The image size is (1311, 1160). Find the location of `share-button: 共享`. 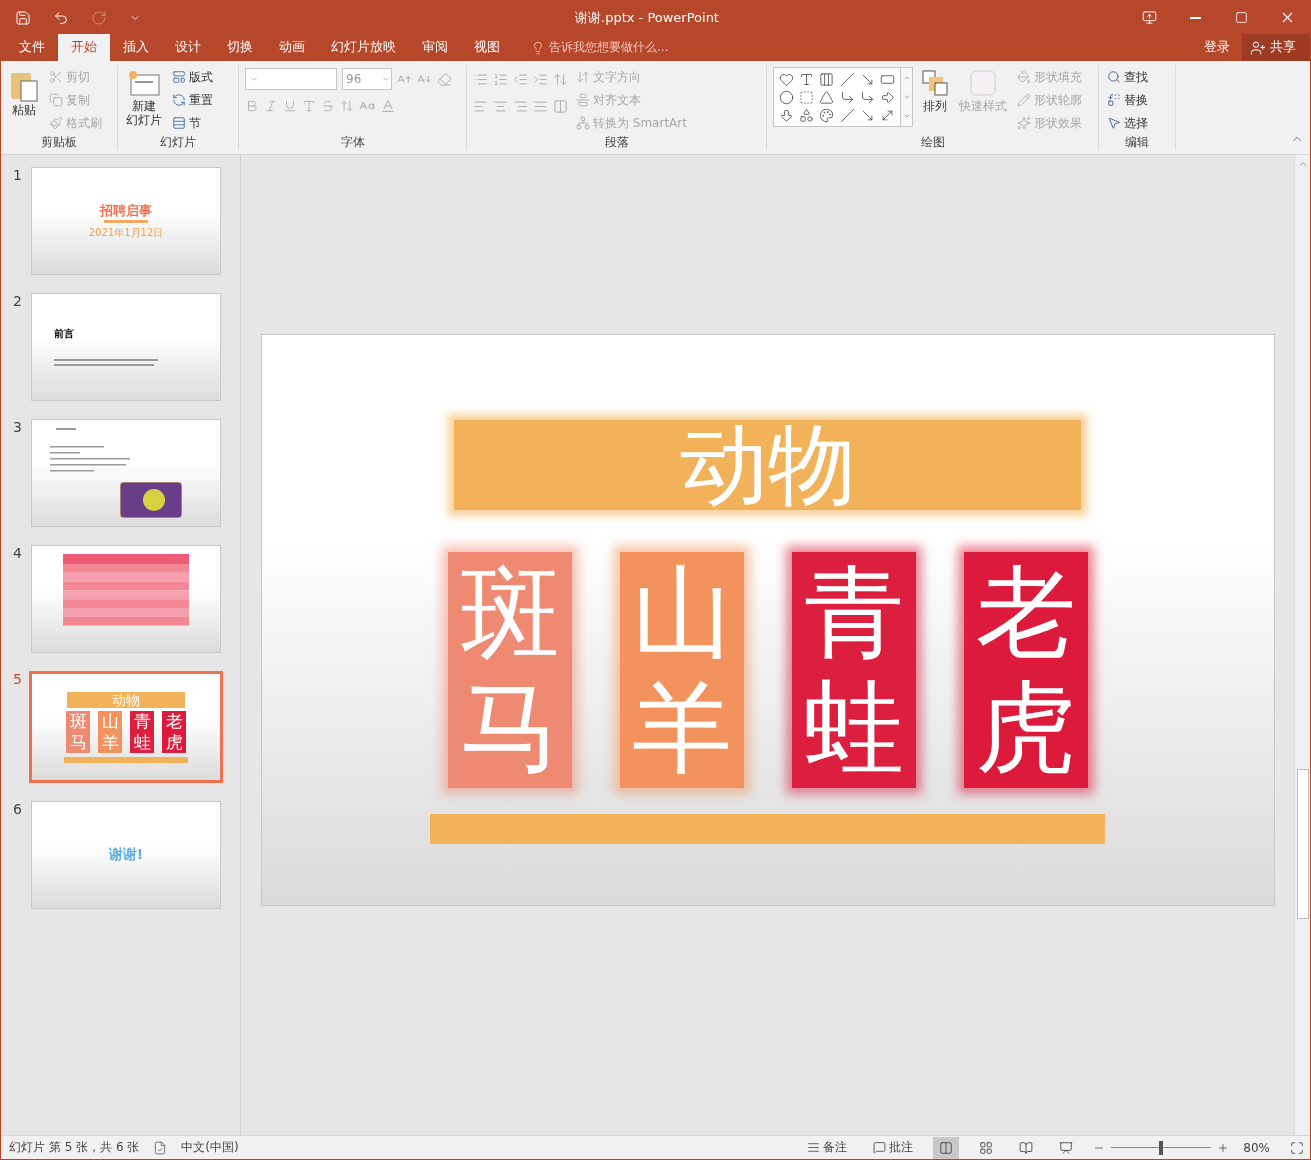

share-button: 共享 is located at coordinates (1276, 47).